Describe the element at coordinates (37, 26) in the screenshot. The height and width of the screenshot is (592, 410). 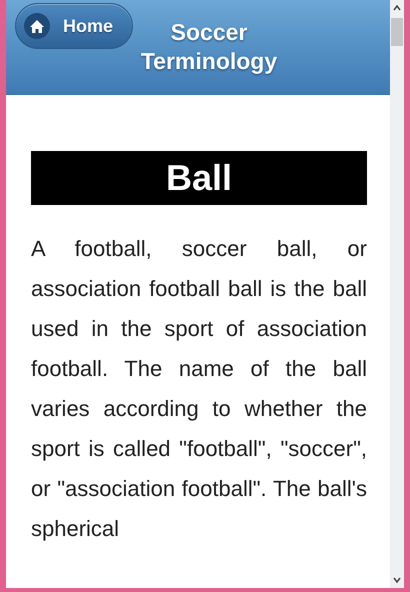
I see `home-icon` at that location.